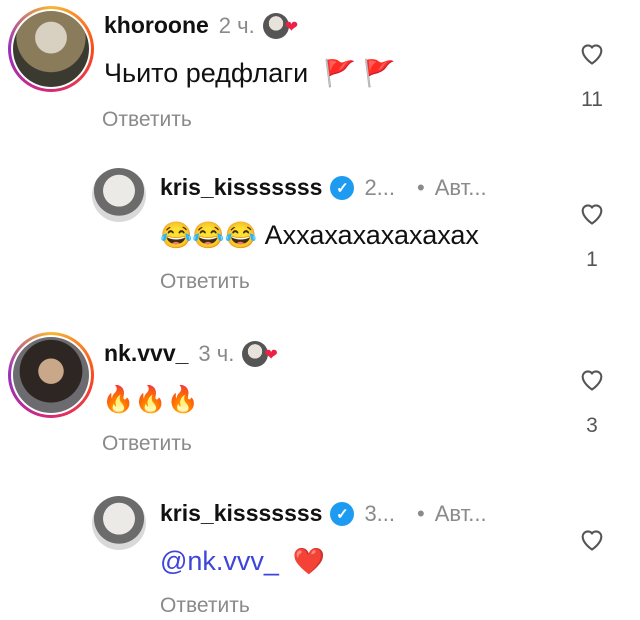 The width and height of the screenshot is (640, 620). I want to click on like-count: 3, so click(592, 425).